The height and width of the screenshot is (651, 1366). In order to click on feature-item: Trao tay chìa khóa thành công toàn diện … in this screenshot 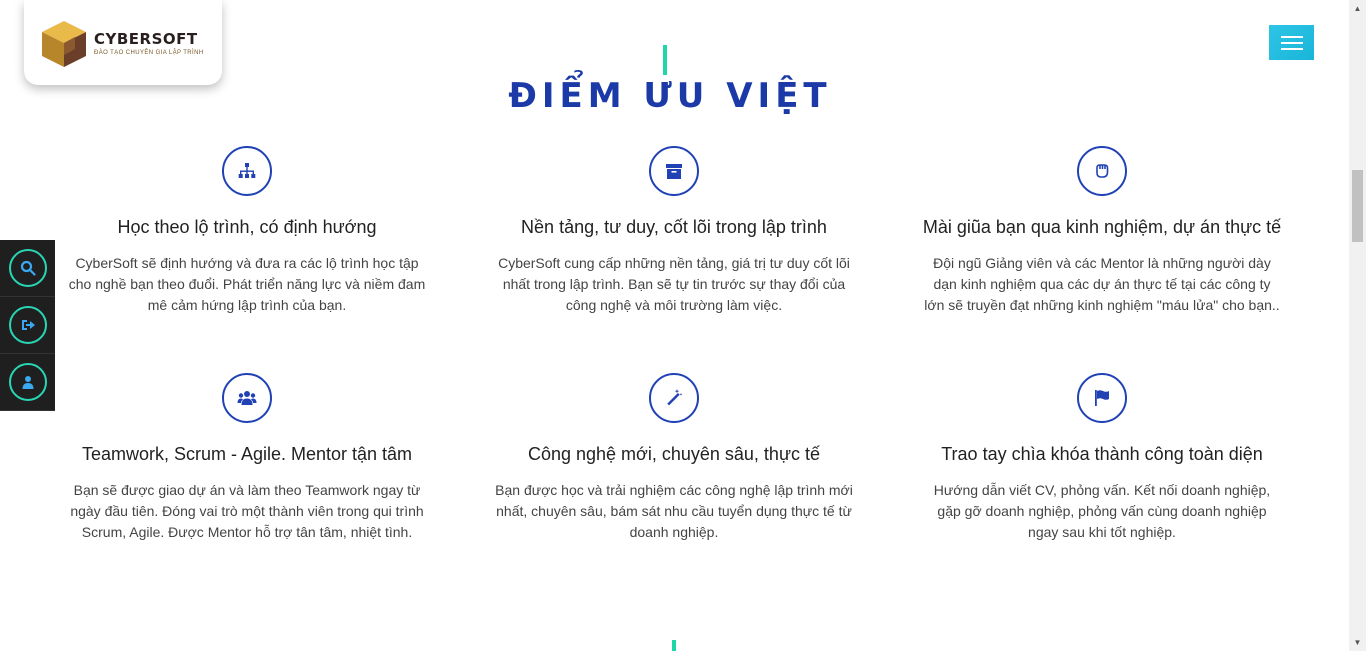, I will do `click(1102, 458)`.